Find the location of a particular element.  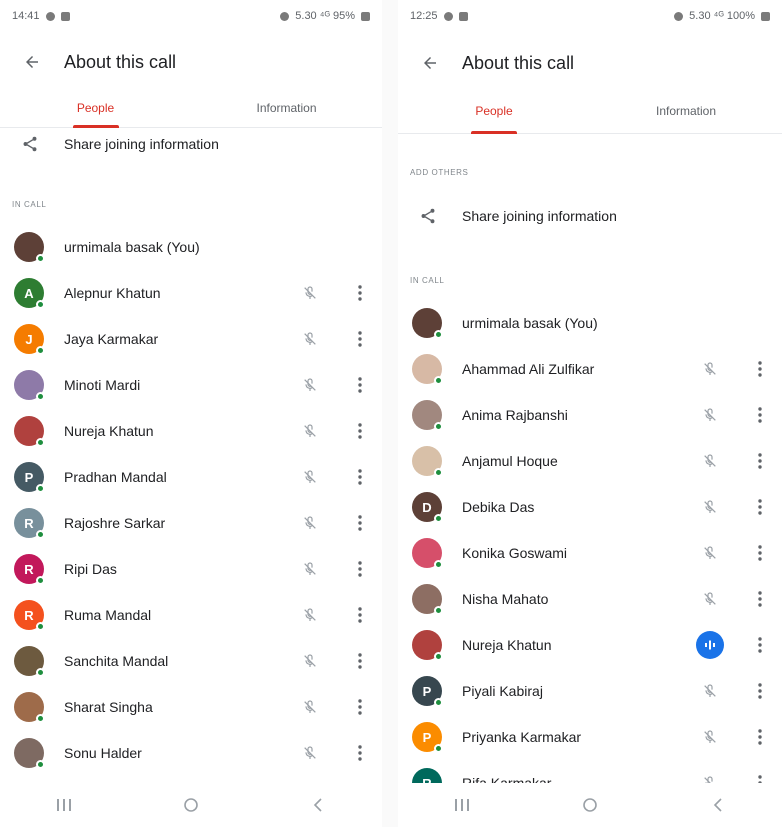

participant-name: Ahammad Ali Zulfikar is located at coordinates (528, 369).